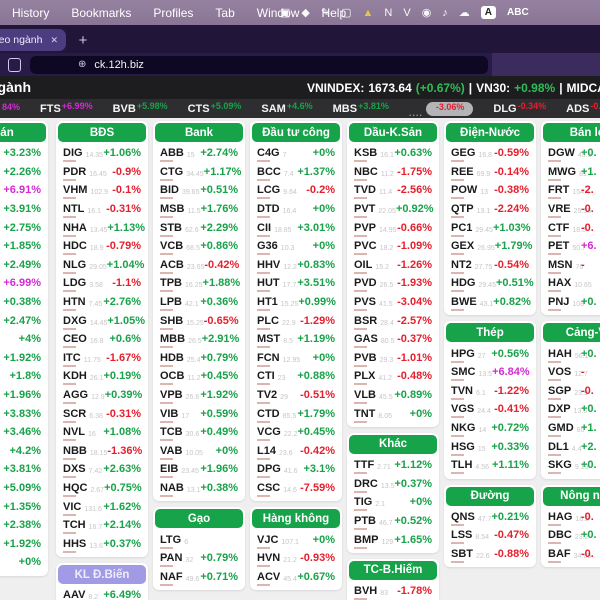  Describe the element at coordinates (393, 591) in the screenshot. I see `stock-row: BVH 83 -1.78%` at that location.